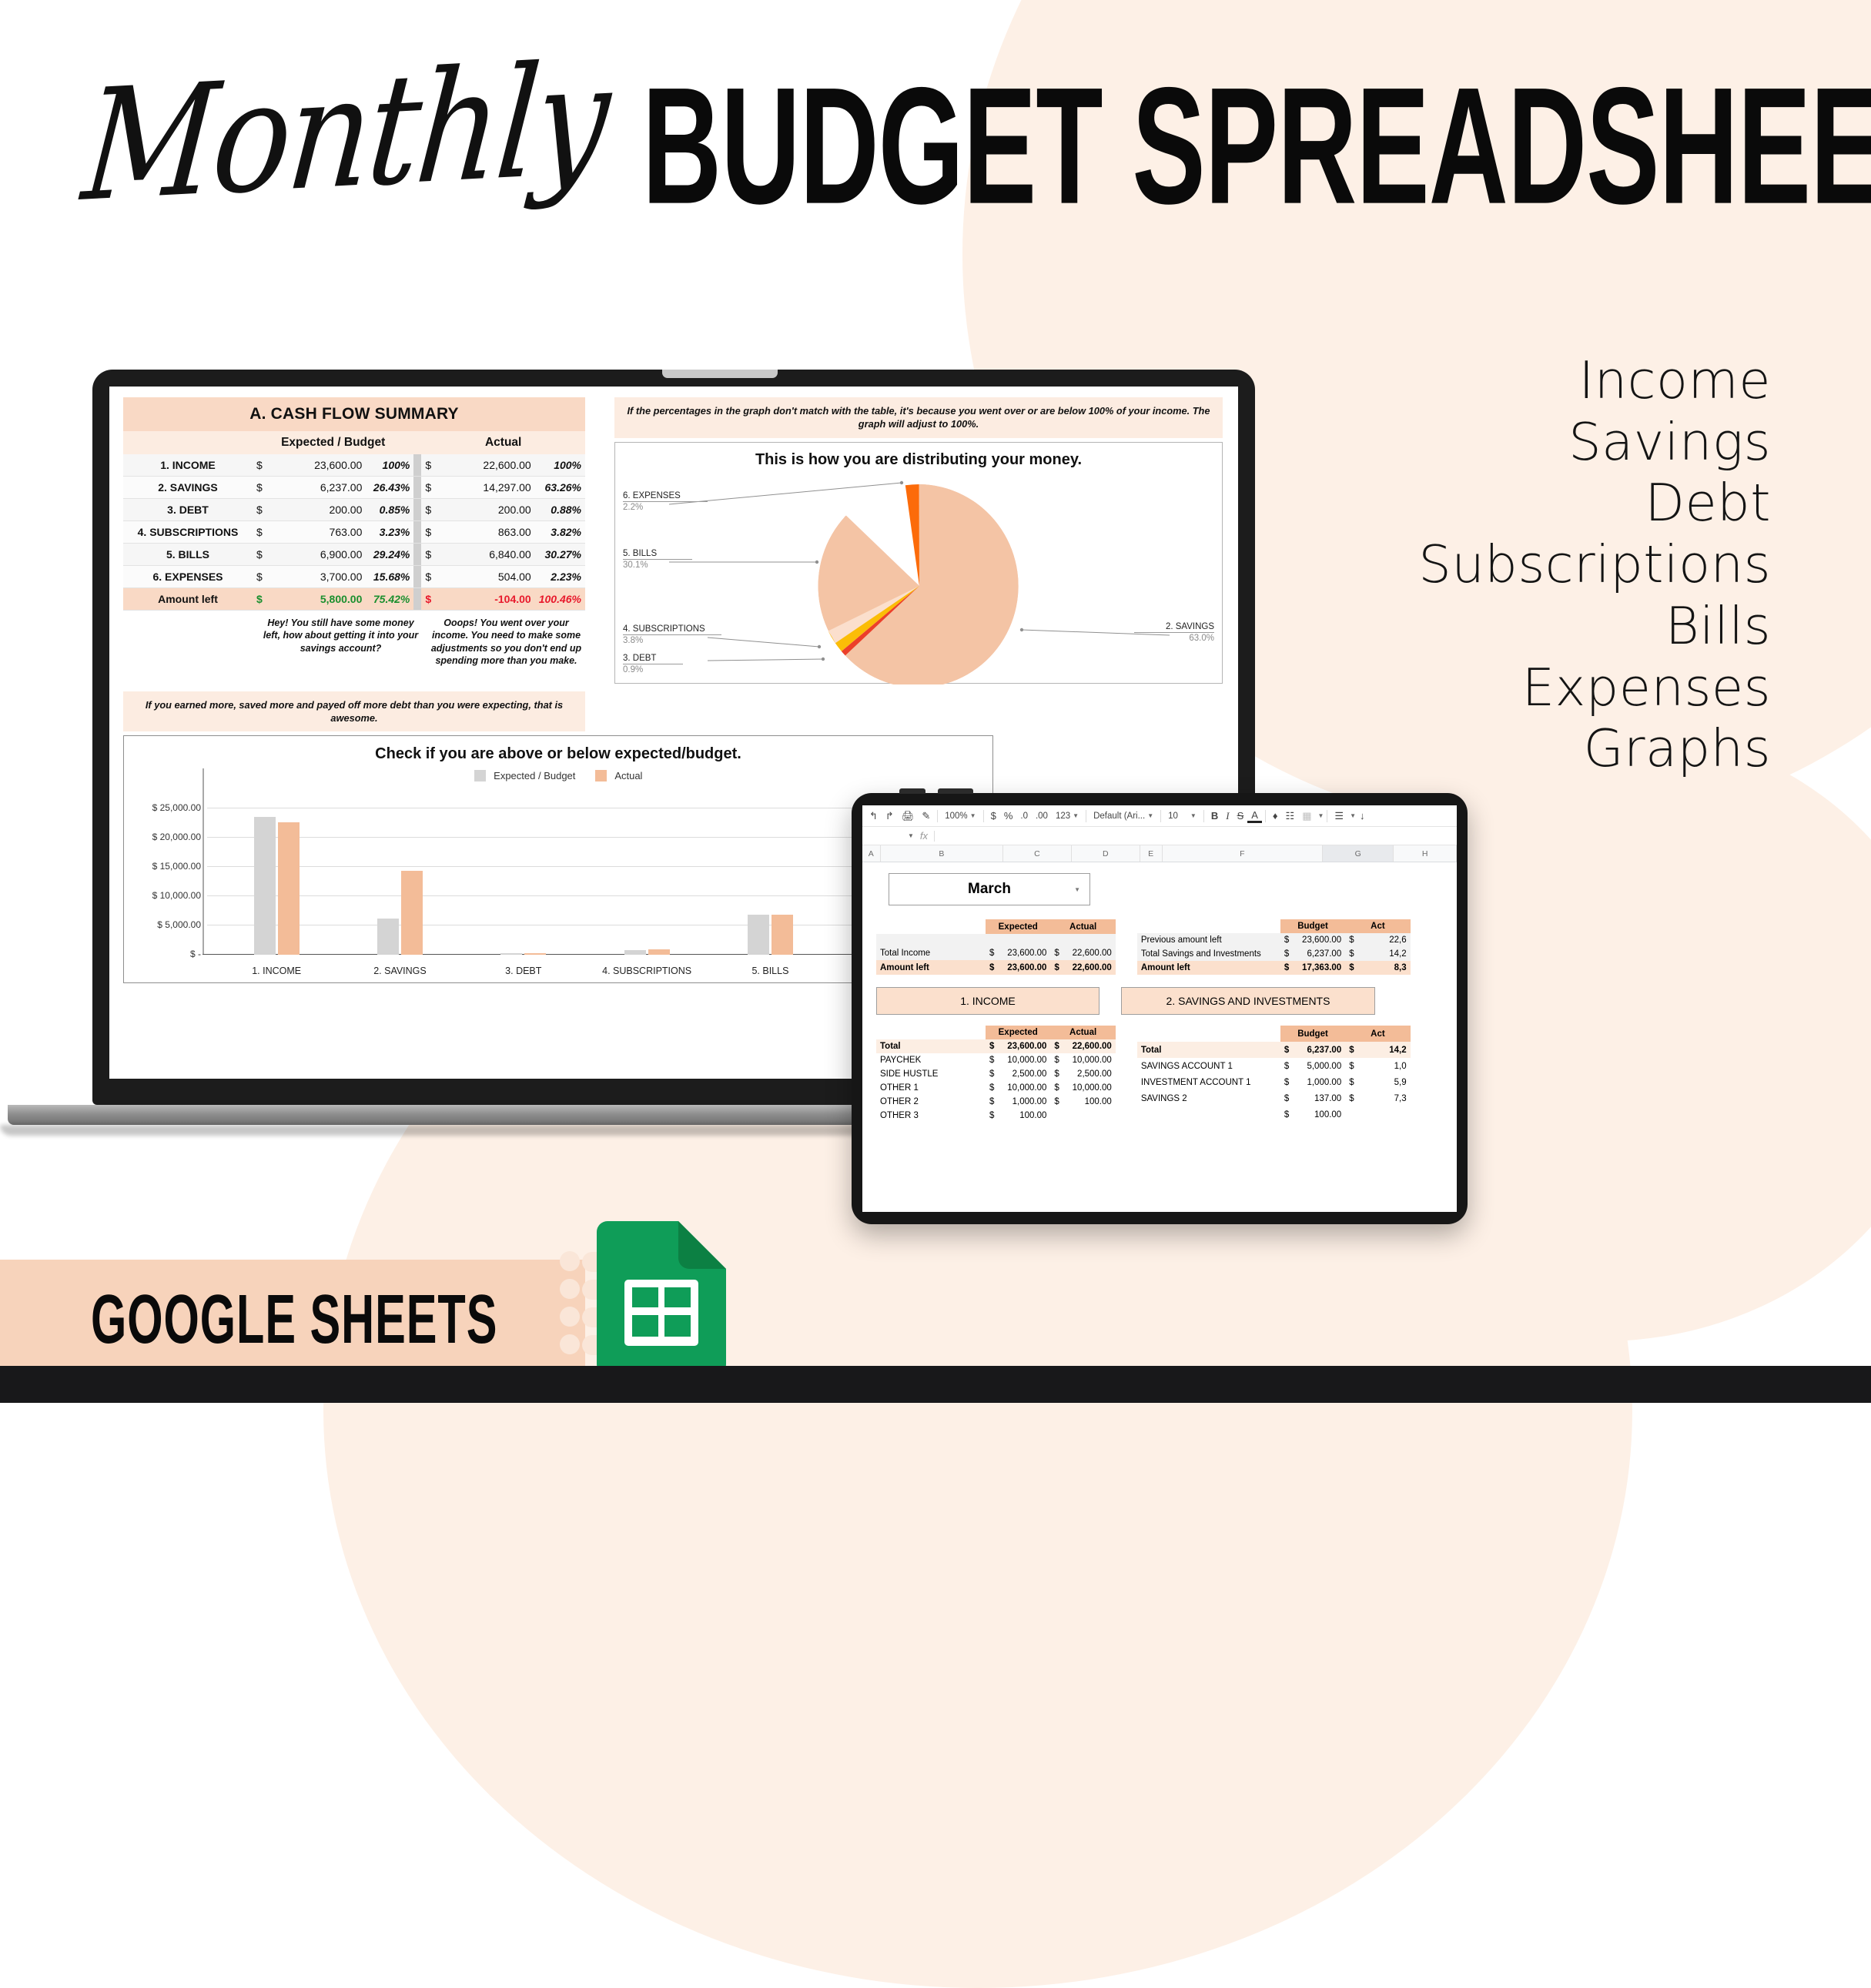  Describe the element at coordinates (955, 791) in the screenshot. I see `tablet-volume-button-down` at that location.